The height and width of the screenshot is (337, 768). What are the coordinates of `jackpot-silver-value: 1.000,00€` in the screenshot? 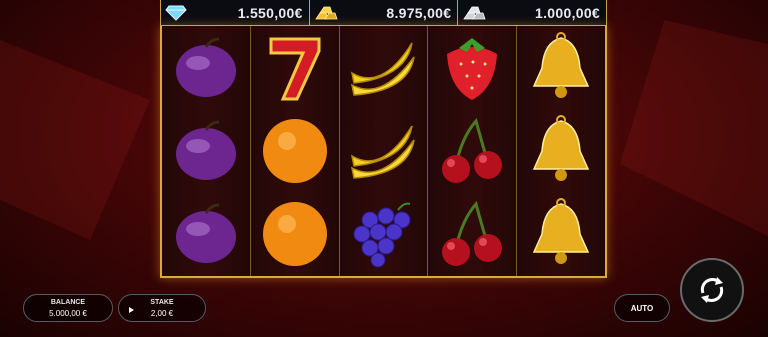 It's located at (568, 12).